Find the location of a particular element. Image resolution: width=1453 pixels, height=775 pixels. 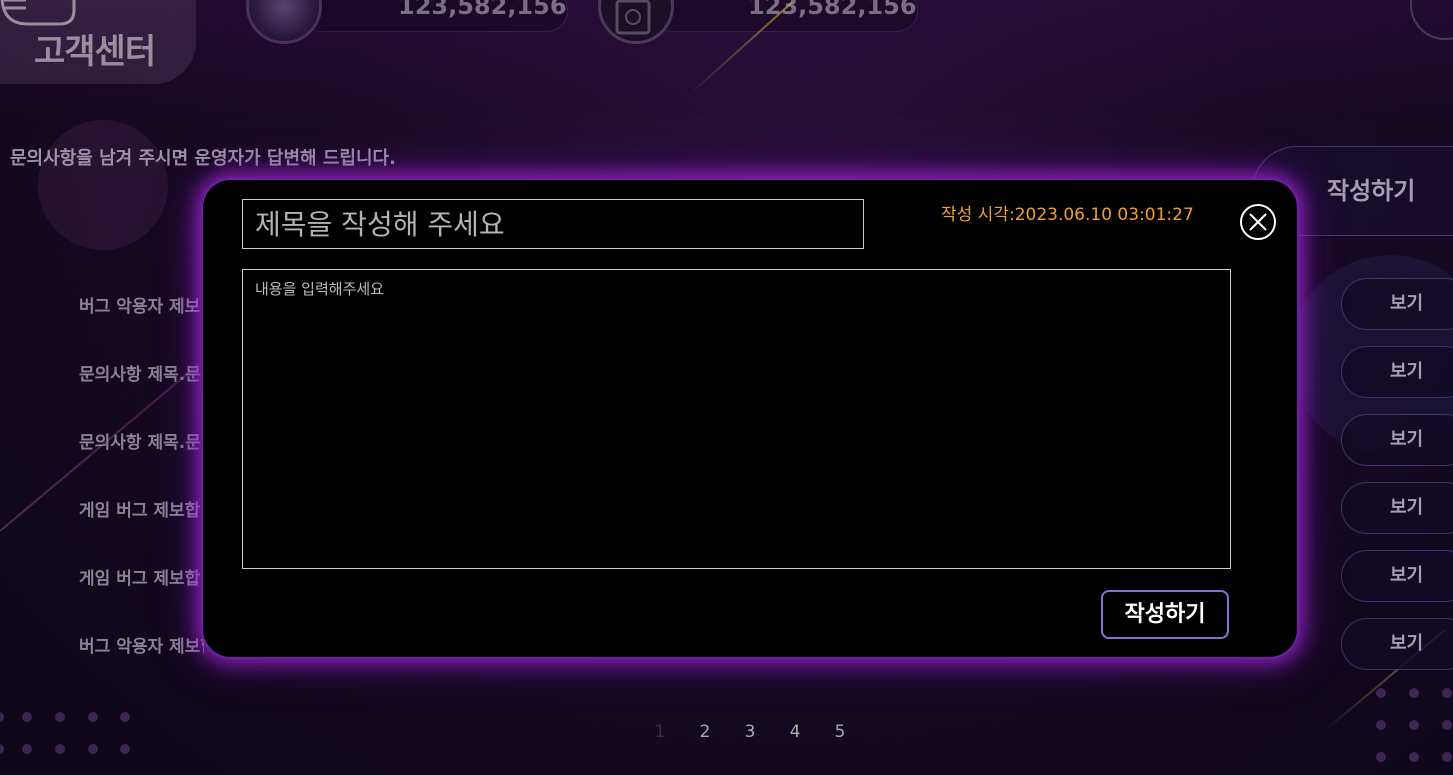

close-icon is located at coordinates (1258, 222).